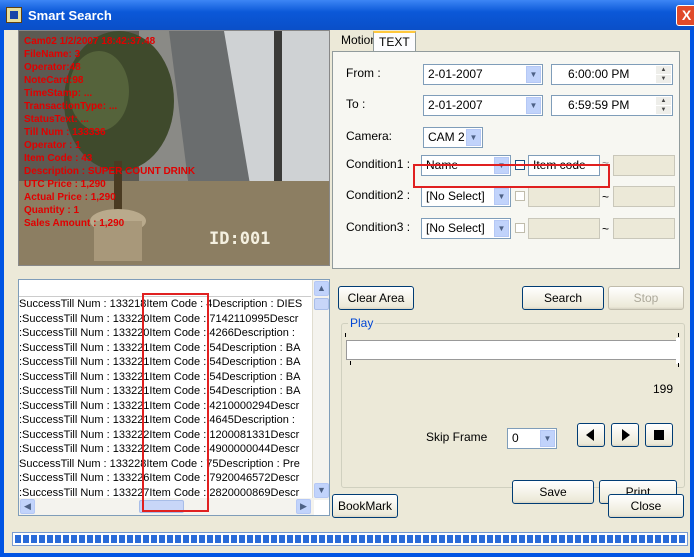  I want to click on condition3-select: [No Select] ▼, so click(466, 228).